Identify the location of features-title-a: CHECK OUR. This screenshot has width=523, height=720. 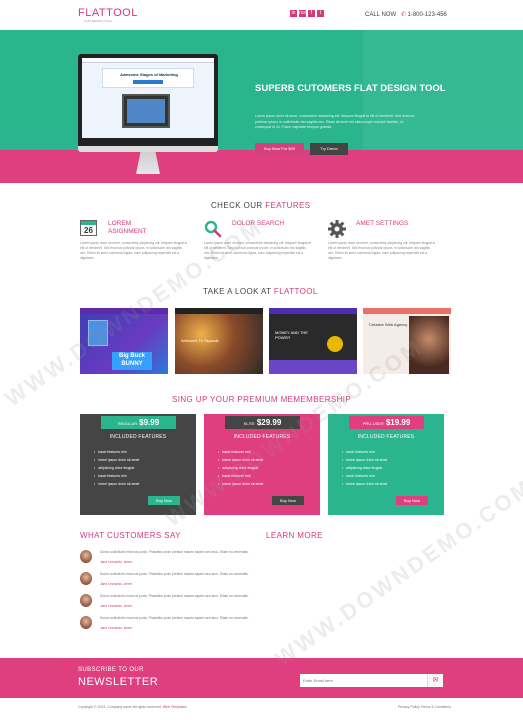
(238, 205).